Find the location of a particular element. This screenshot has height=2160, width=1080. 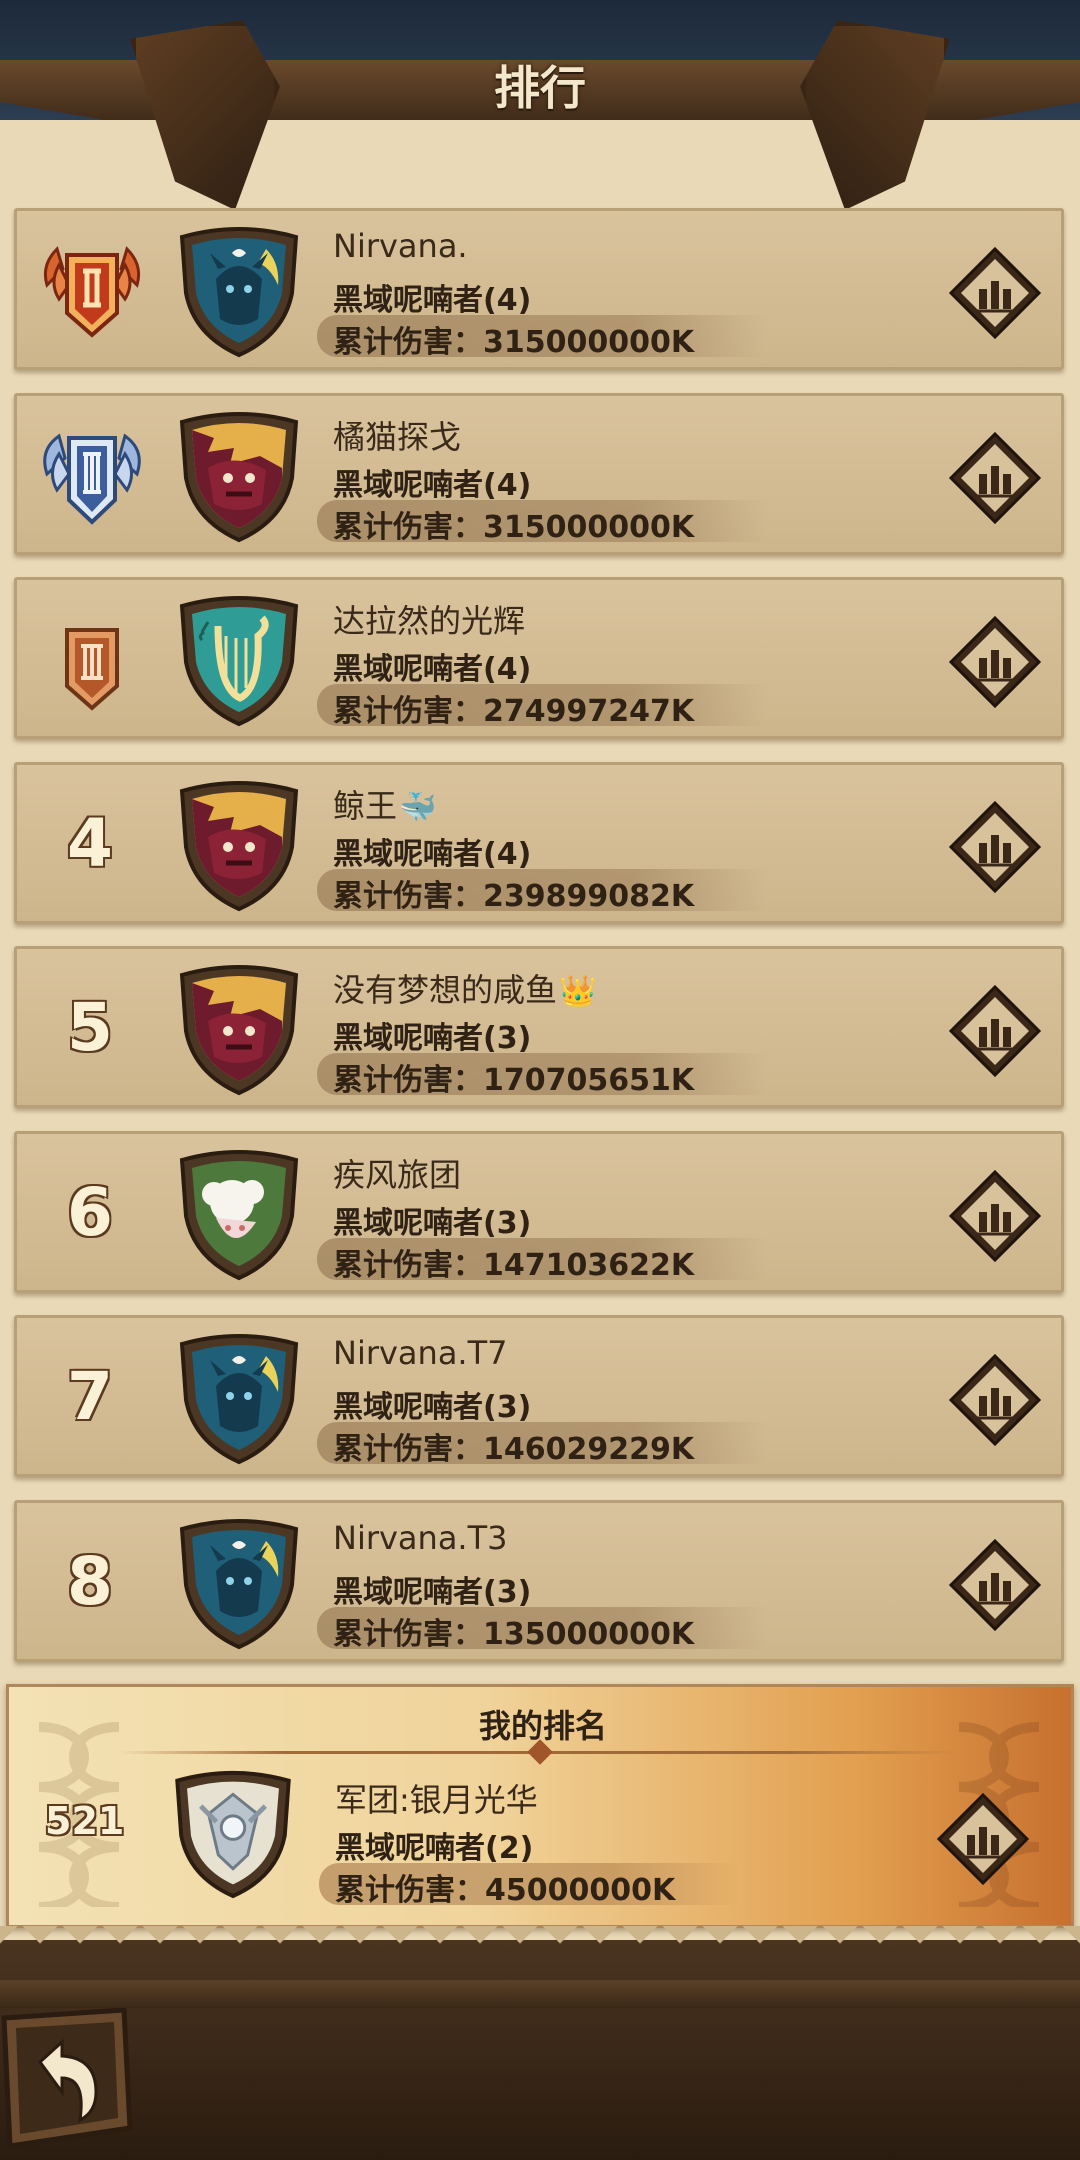

damage-total: 累计伤害：147103622K is located at coordinates (514, 1265).